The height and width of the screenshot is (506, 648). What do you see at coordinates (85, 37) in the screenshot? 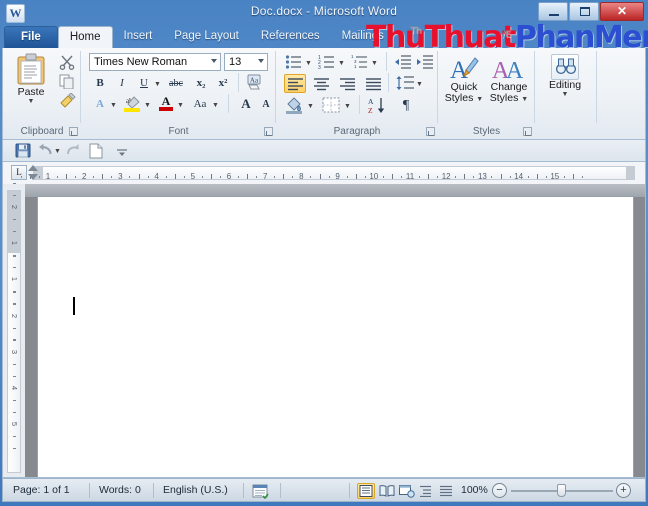
I see `tab-home: Home` at bounding box center [85, 37].